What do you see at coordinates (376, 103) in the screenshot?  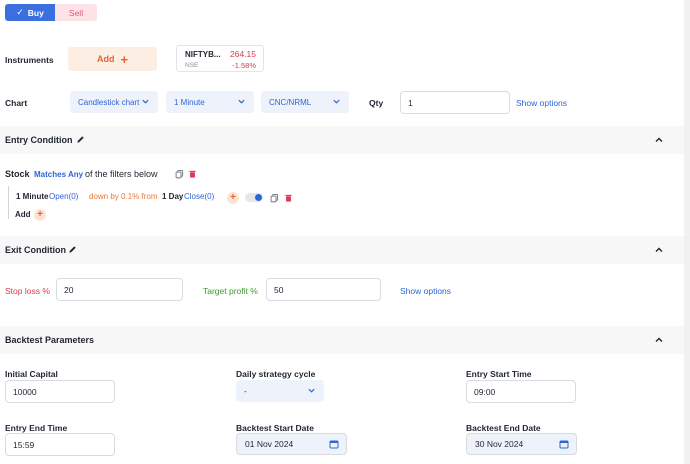 I see `qty-label: Qty` at bounding box center [376, 103].